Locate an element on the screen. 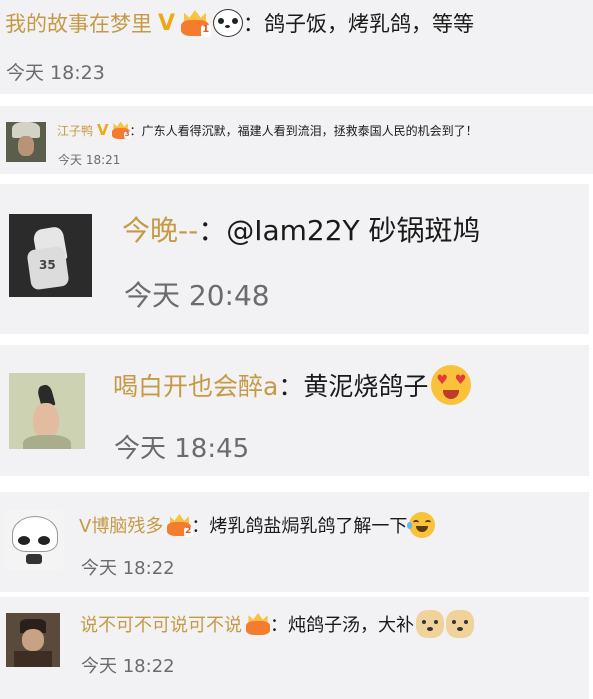  crown-badge-icon: 3 is located at coordinates (121, 130).